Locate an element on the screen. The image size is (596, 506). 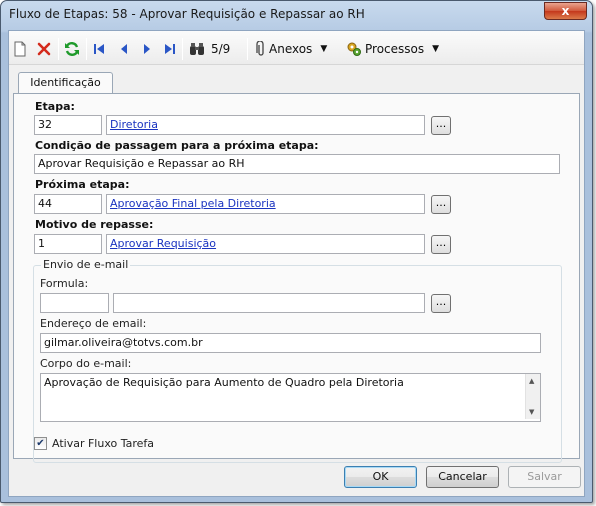
motivo-label: Motivo de repasse: is located at coordinates (94, 224).